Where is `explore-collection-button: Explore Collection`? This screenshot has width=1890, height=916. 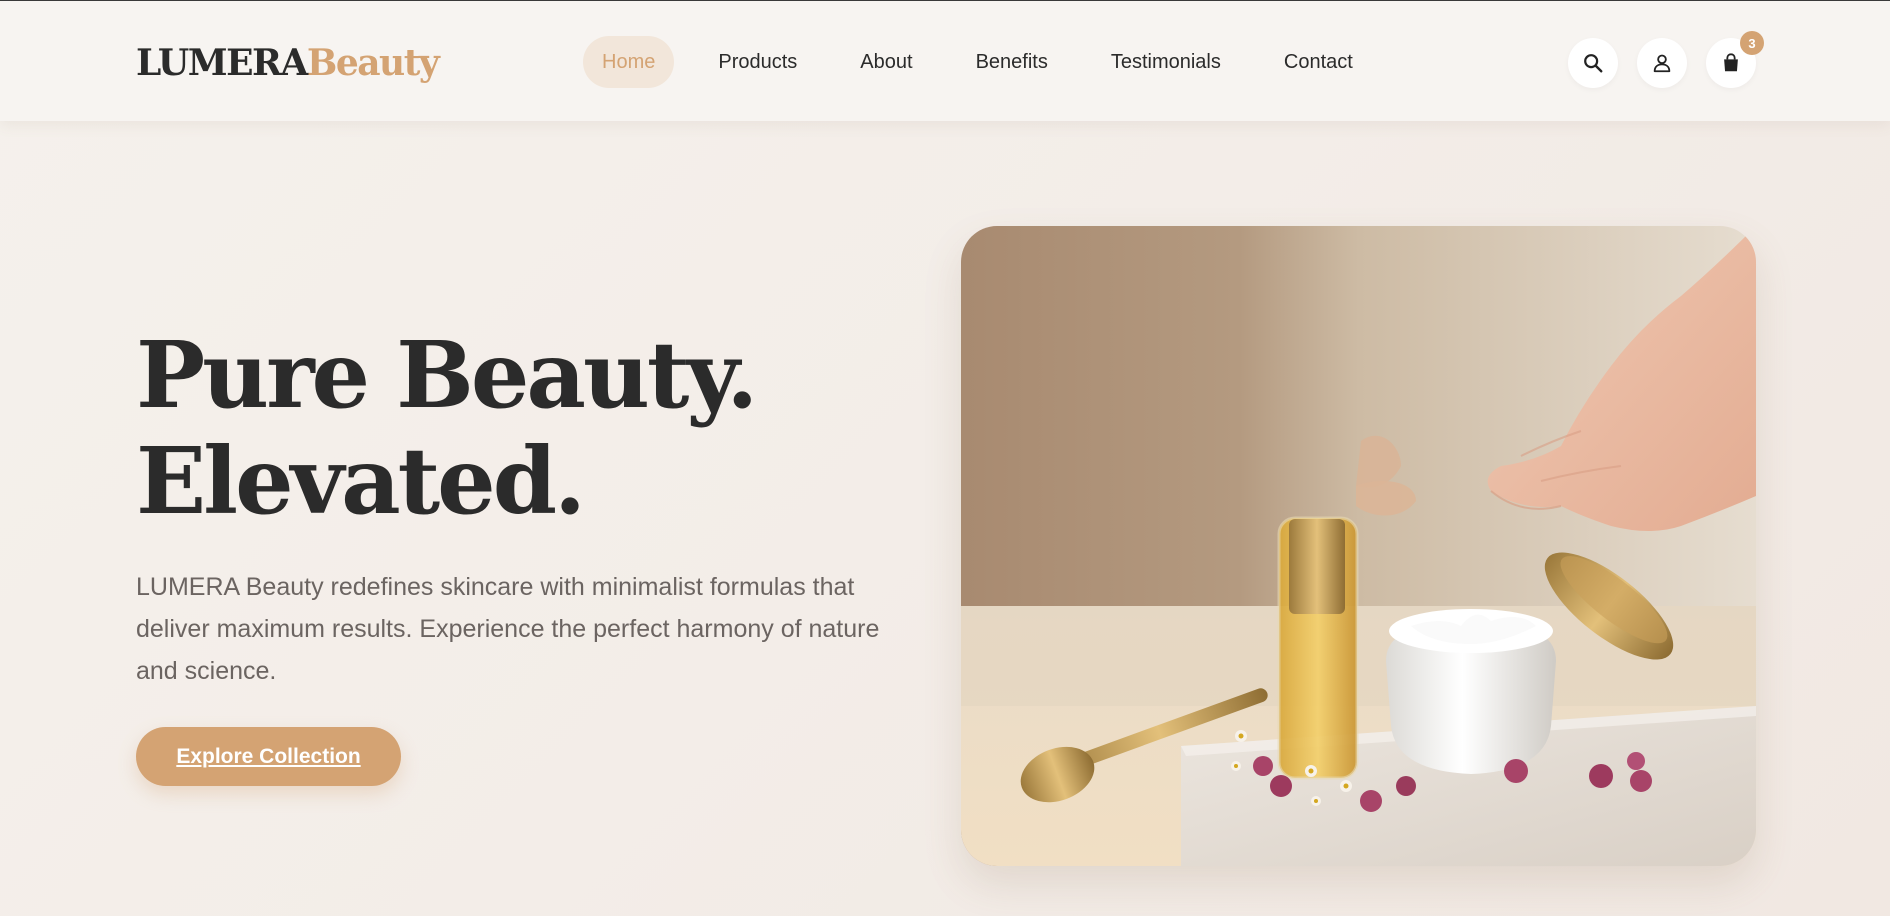
explore-collection-button: Explore Collection is located at coordinates (268, 756).